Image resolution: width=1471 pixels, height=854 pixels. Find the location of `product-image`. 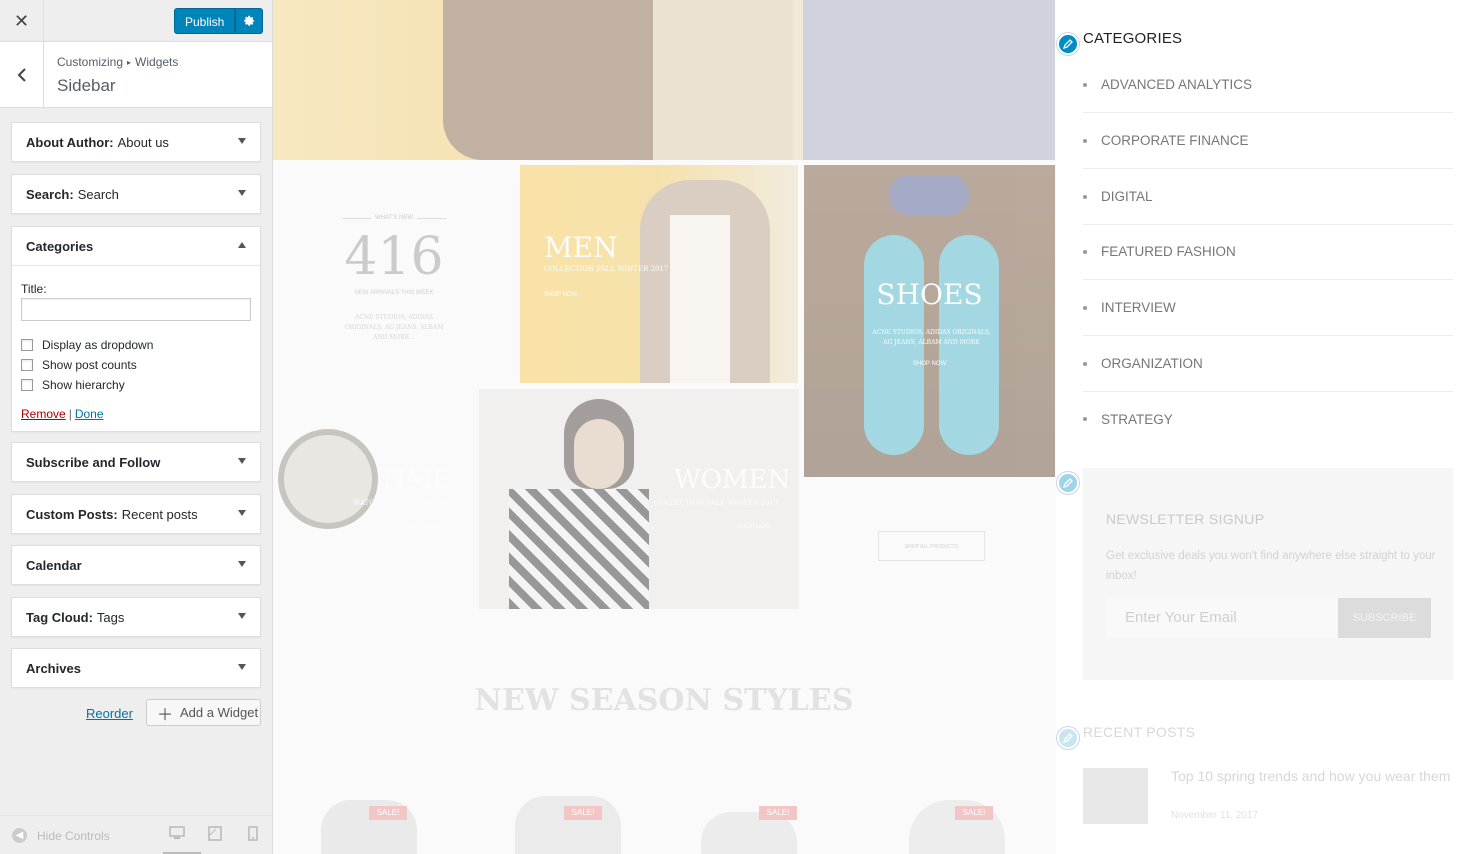

product-image is located at coordinates (568, 825).